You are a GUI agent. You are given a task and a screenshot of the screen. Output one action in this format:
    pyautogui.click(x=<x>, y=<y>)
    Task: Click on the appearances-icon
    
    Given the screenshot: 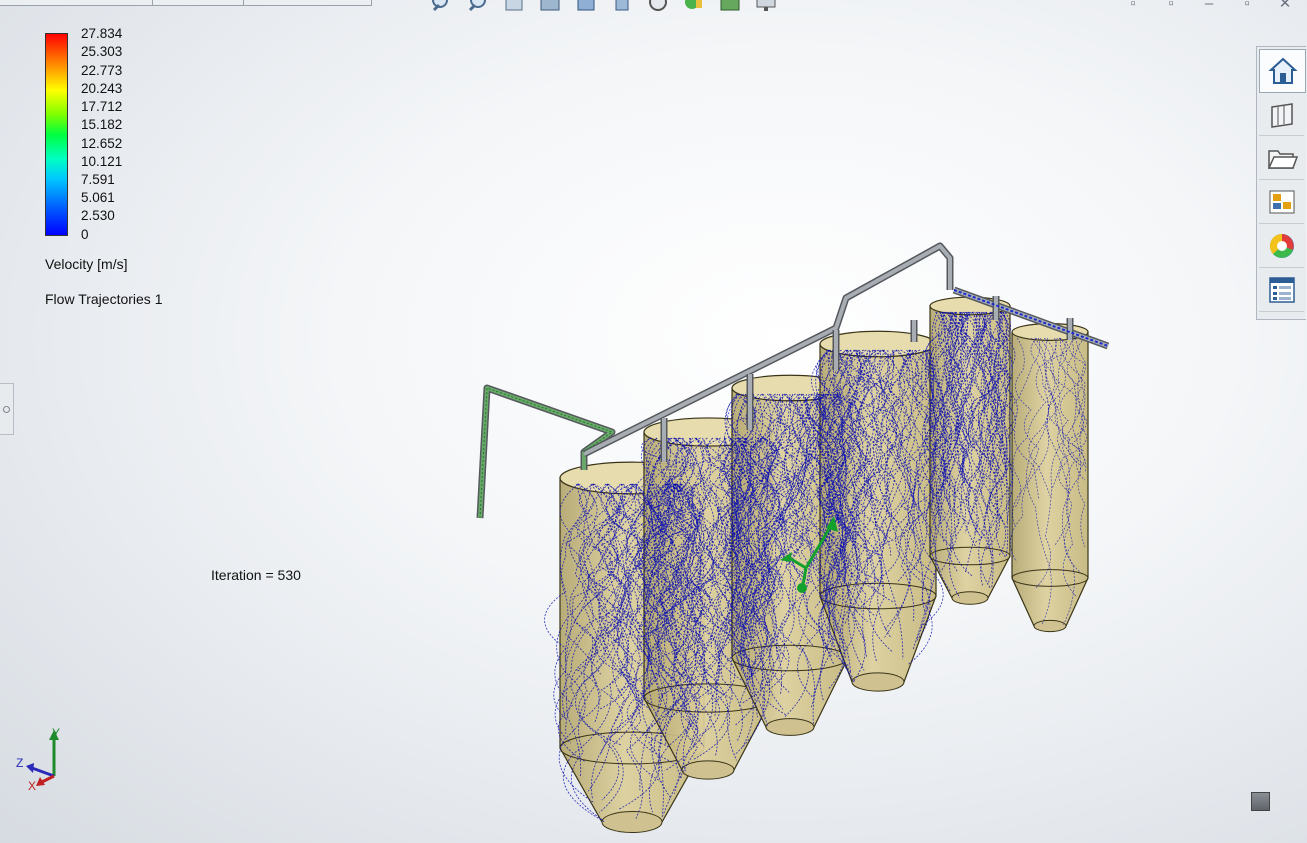 What is the action you would take?
    pyautogui.click(x=1281, y=245)
    